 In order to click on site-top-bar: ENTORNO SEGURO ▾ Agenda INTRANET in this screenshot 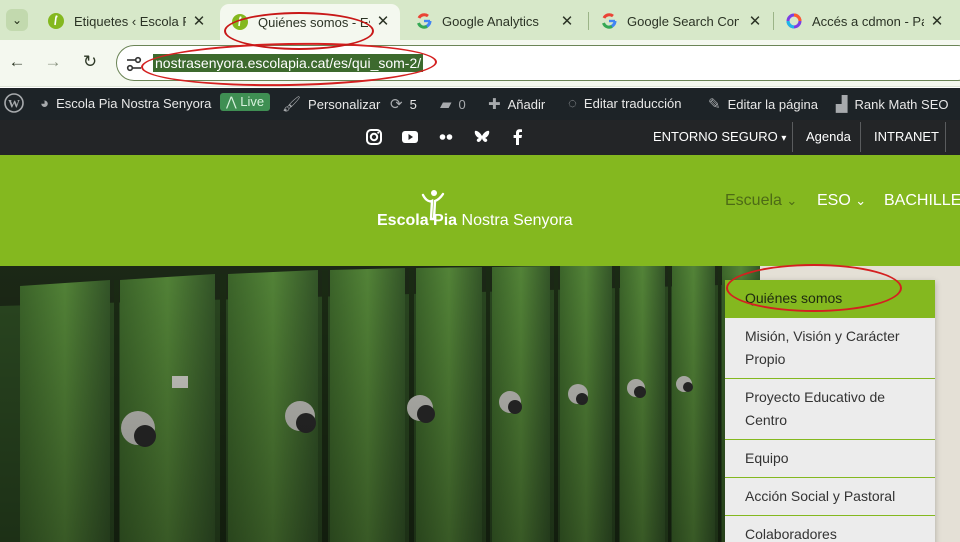, I will do `click(480, 137)`.